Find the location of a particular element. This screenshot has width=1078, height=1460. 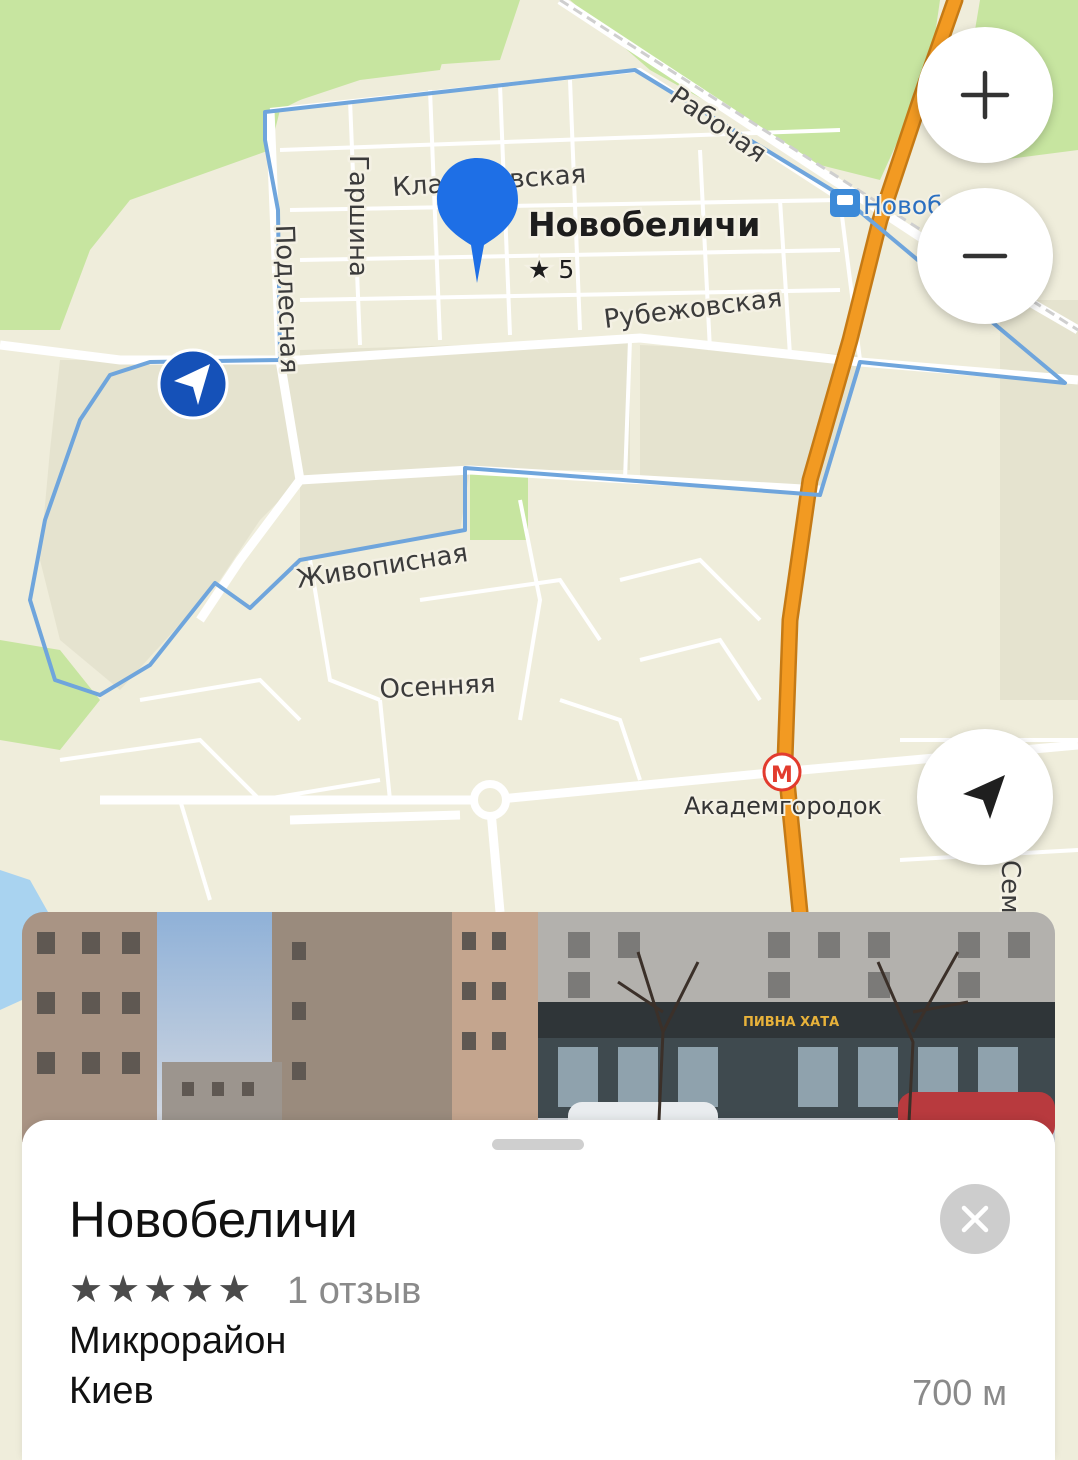

street-label-garshina: Гаршина is located at coordinates (358, 216).